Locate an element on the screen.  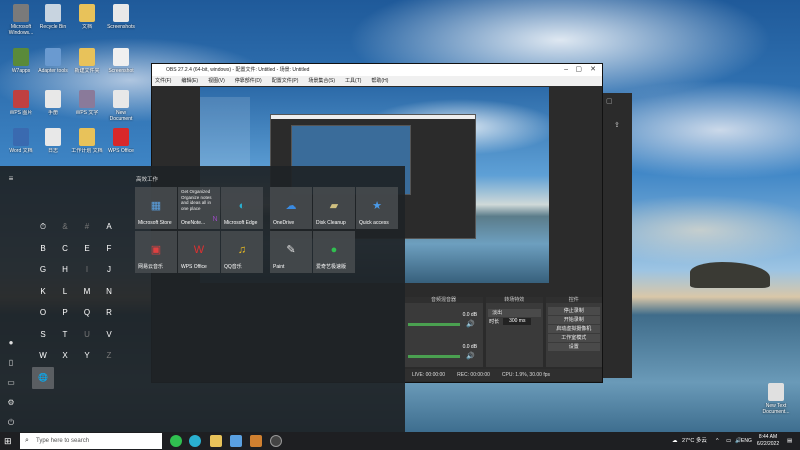
letter-jump-14: M is located at coordinates (87, 292).